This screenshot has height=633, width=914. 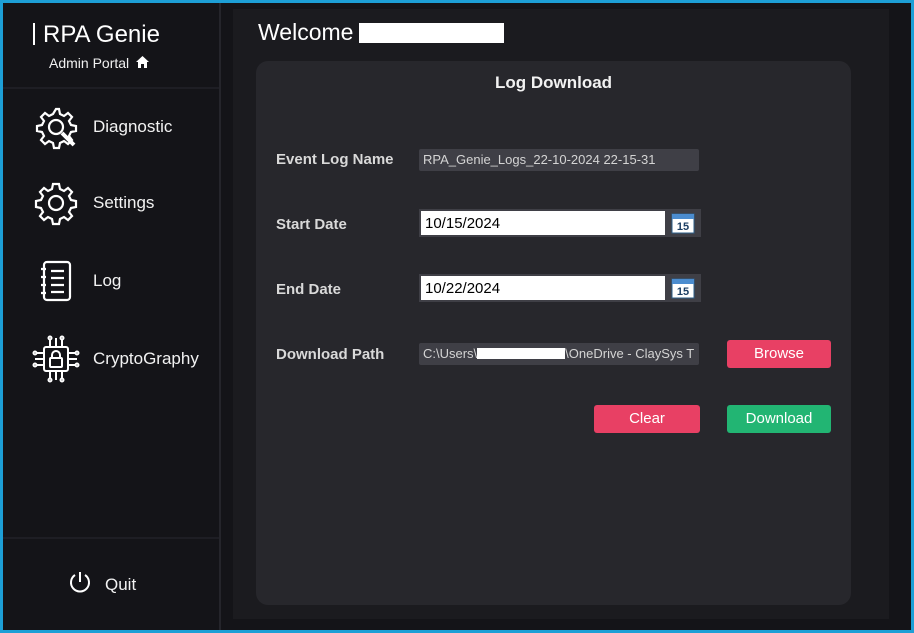 I want to click on sidebar-item-log: Log, so click(x=123, y=281).